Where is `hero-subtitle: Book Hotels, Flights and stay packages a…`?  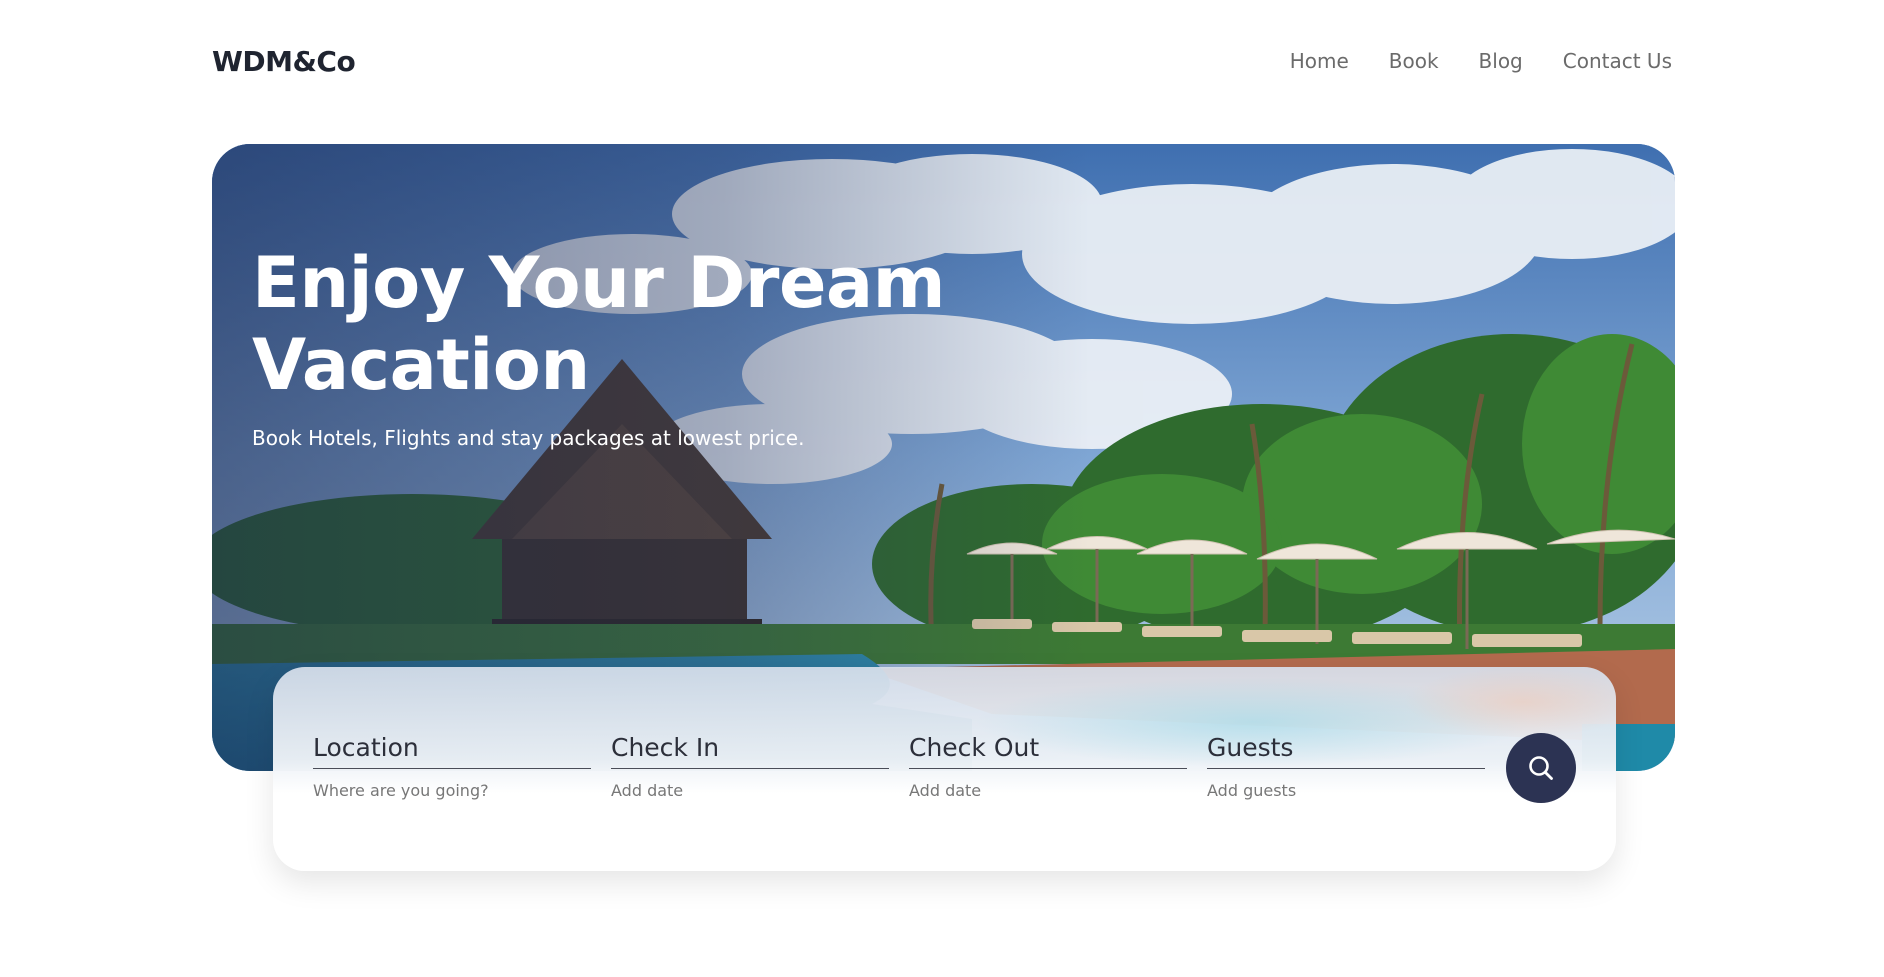
hero-subtitle: Book Hotels, Flights and stay packages a… is located at coordinates (528, 438).